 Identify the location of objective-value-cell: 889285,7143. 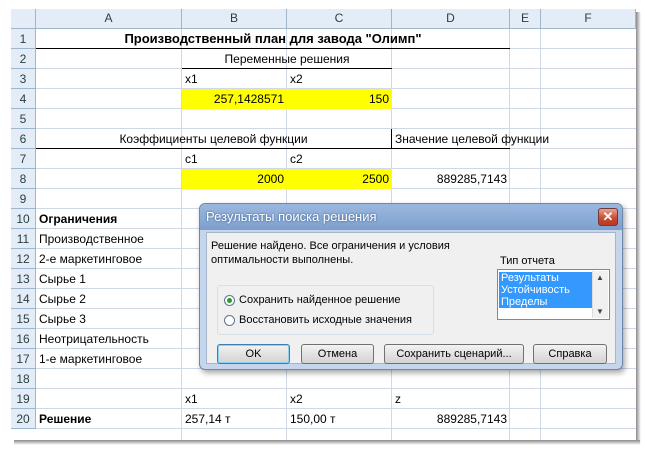
(451, 179).